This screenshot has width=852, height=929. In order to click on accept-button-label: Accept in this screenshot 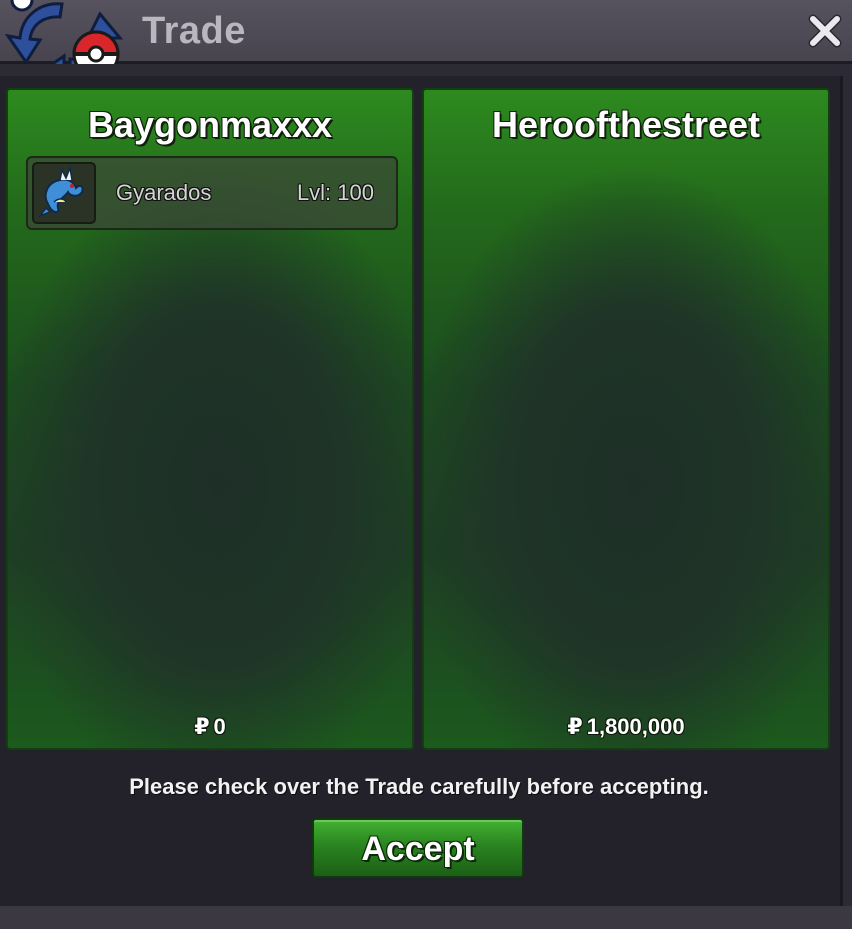, I will do `click(418, 849)`.